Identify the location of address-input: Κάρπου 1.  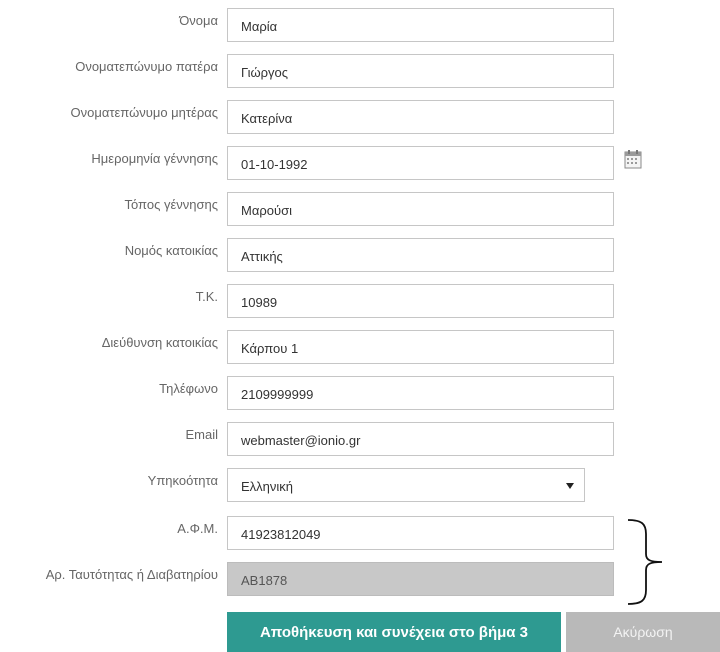
(420, 347).